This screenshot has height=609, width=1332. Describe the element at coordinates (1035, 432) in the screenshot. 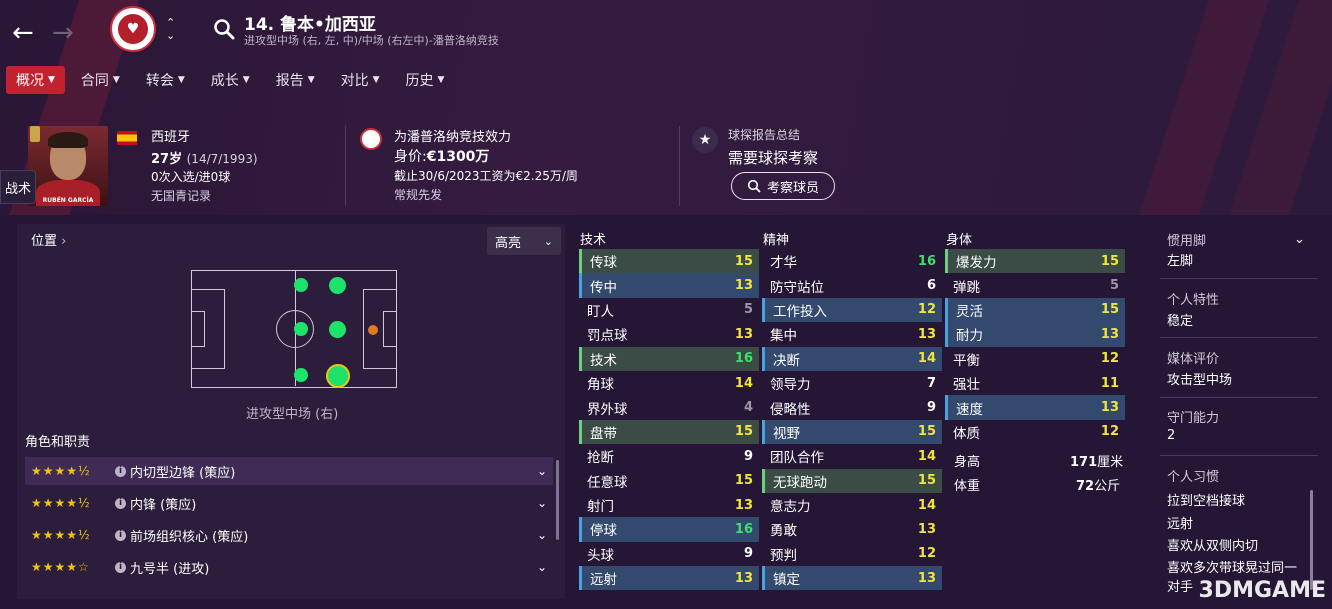

I see `attribute-row: 体质 12` at that location.